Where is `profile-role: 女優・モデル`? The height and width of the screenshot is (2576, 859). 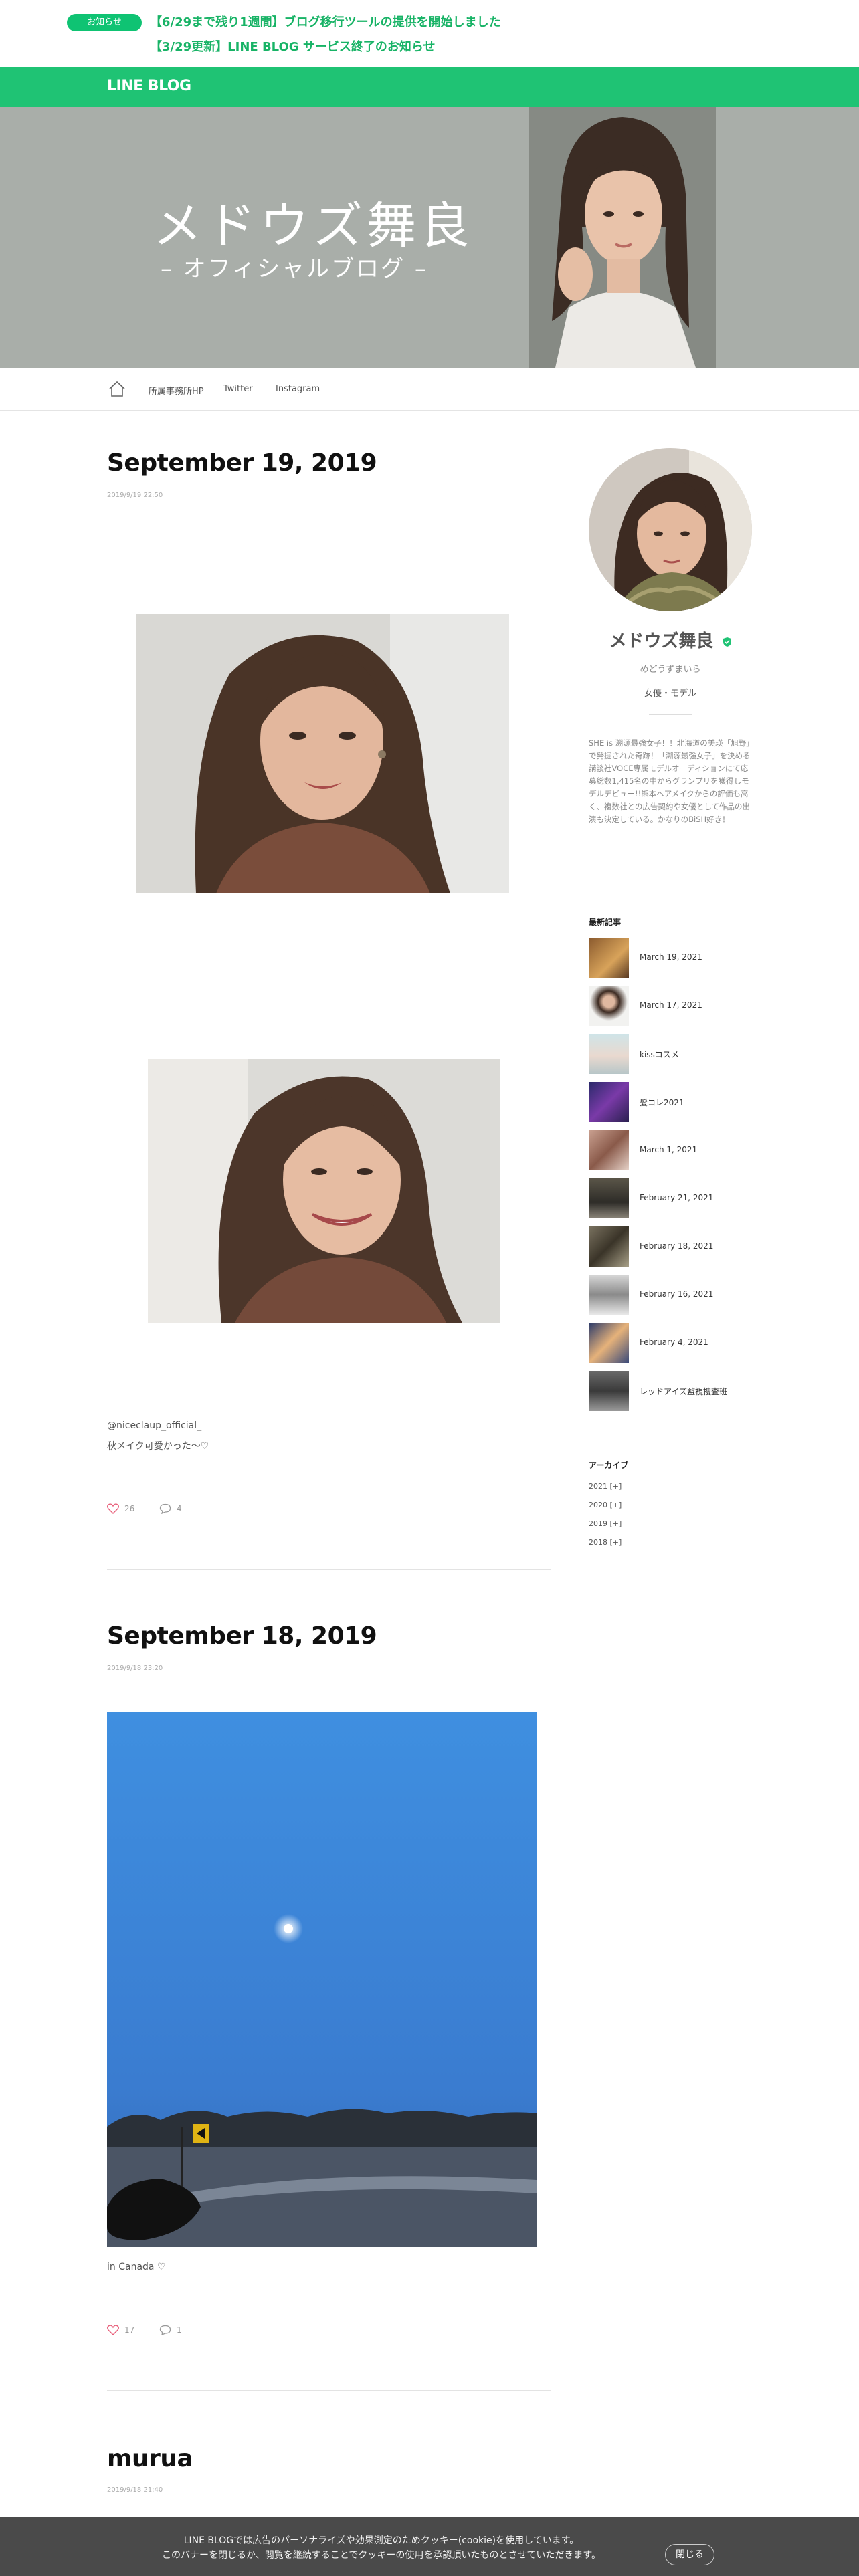
profile-role: 女優・モデル is located at coordinates (670, 694).